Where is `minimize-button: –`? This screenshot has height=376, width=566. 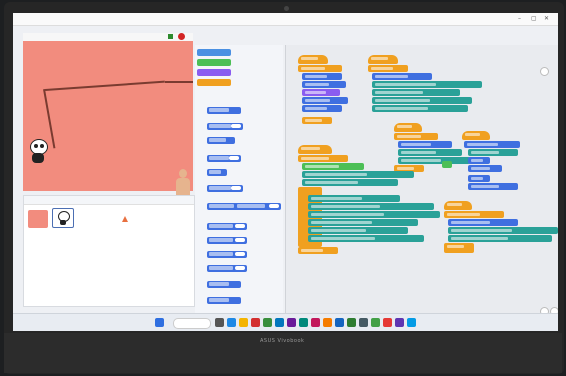
minimize-button: – is located at coordinates (519, 18).